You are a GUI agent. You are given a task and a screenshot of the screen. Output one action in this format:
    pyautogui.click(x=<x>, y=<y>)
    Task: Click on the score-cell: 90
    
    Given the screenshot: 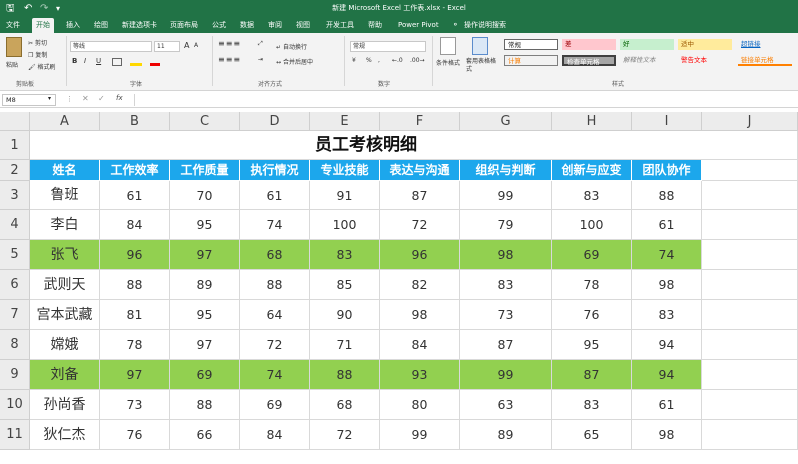 What is the action you would take?
    pyautogui.click(x=345, y=315)
    